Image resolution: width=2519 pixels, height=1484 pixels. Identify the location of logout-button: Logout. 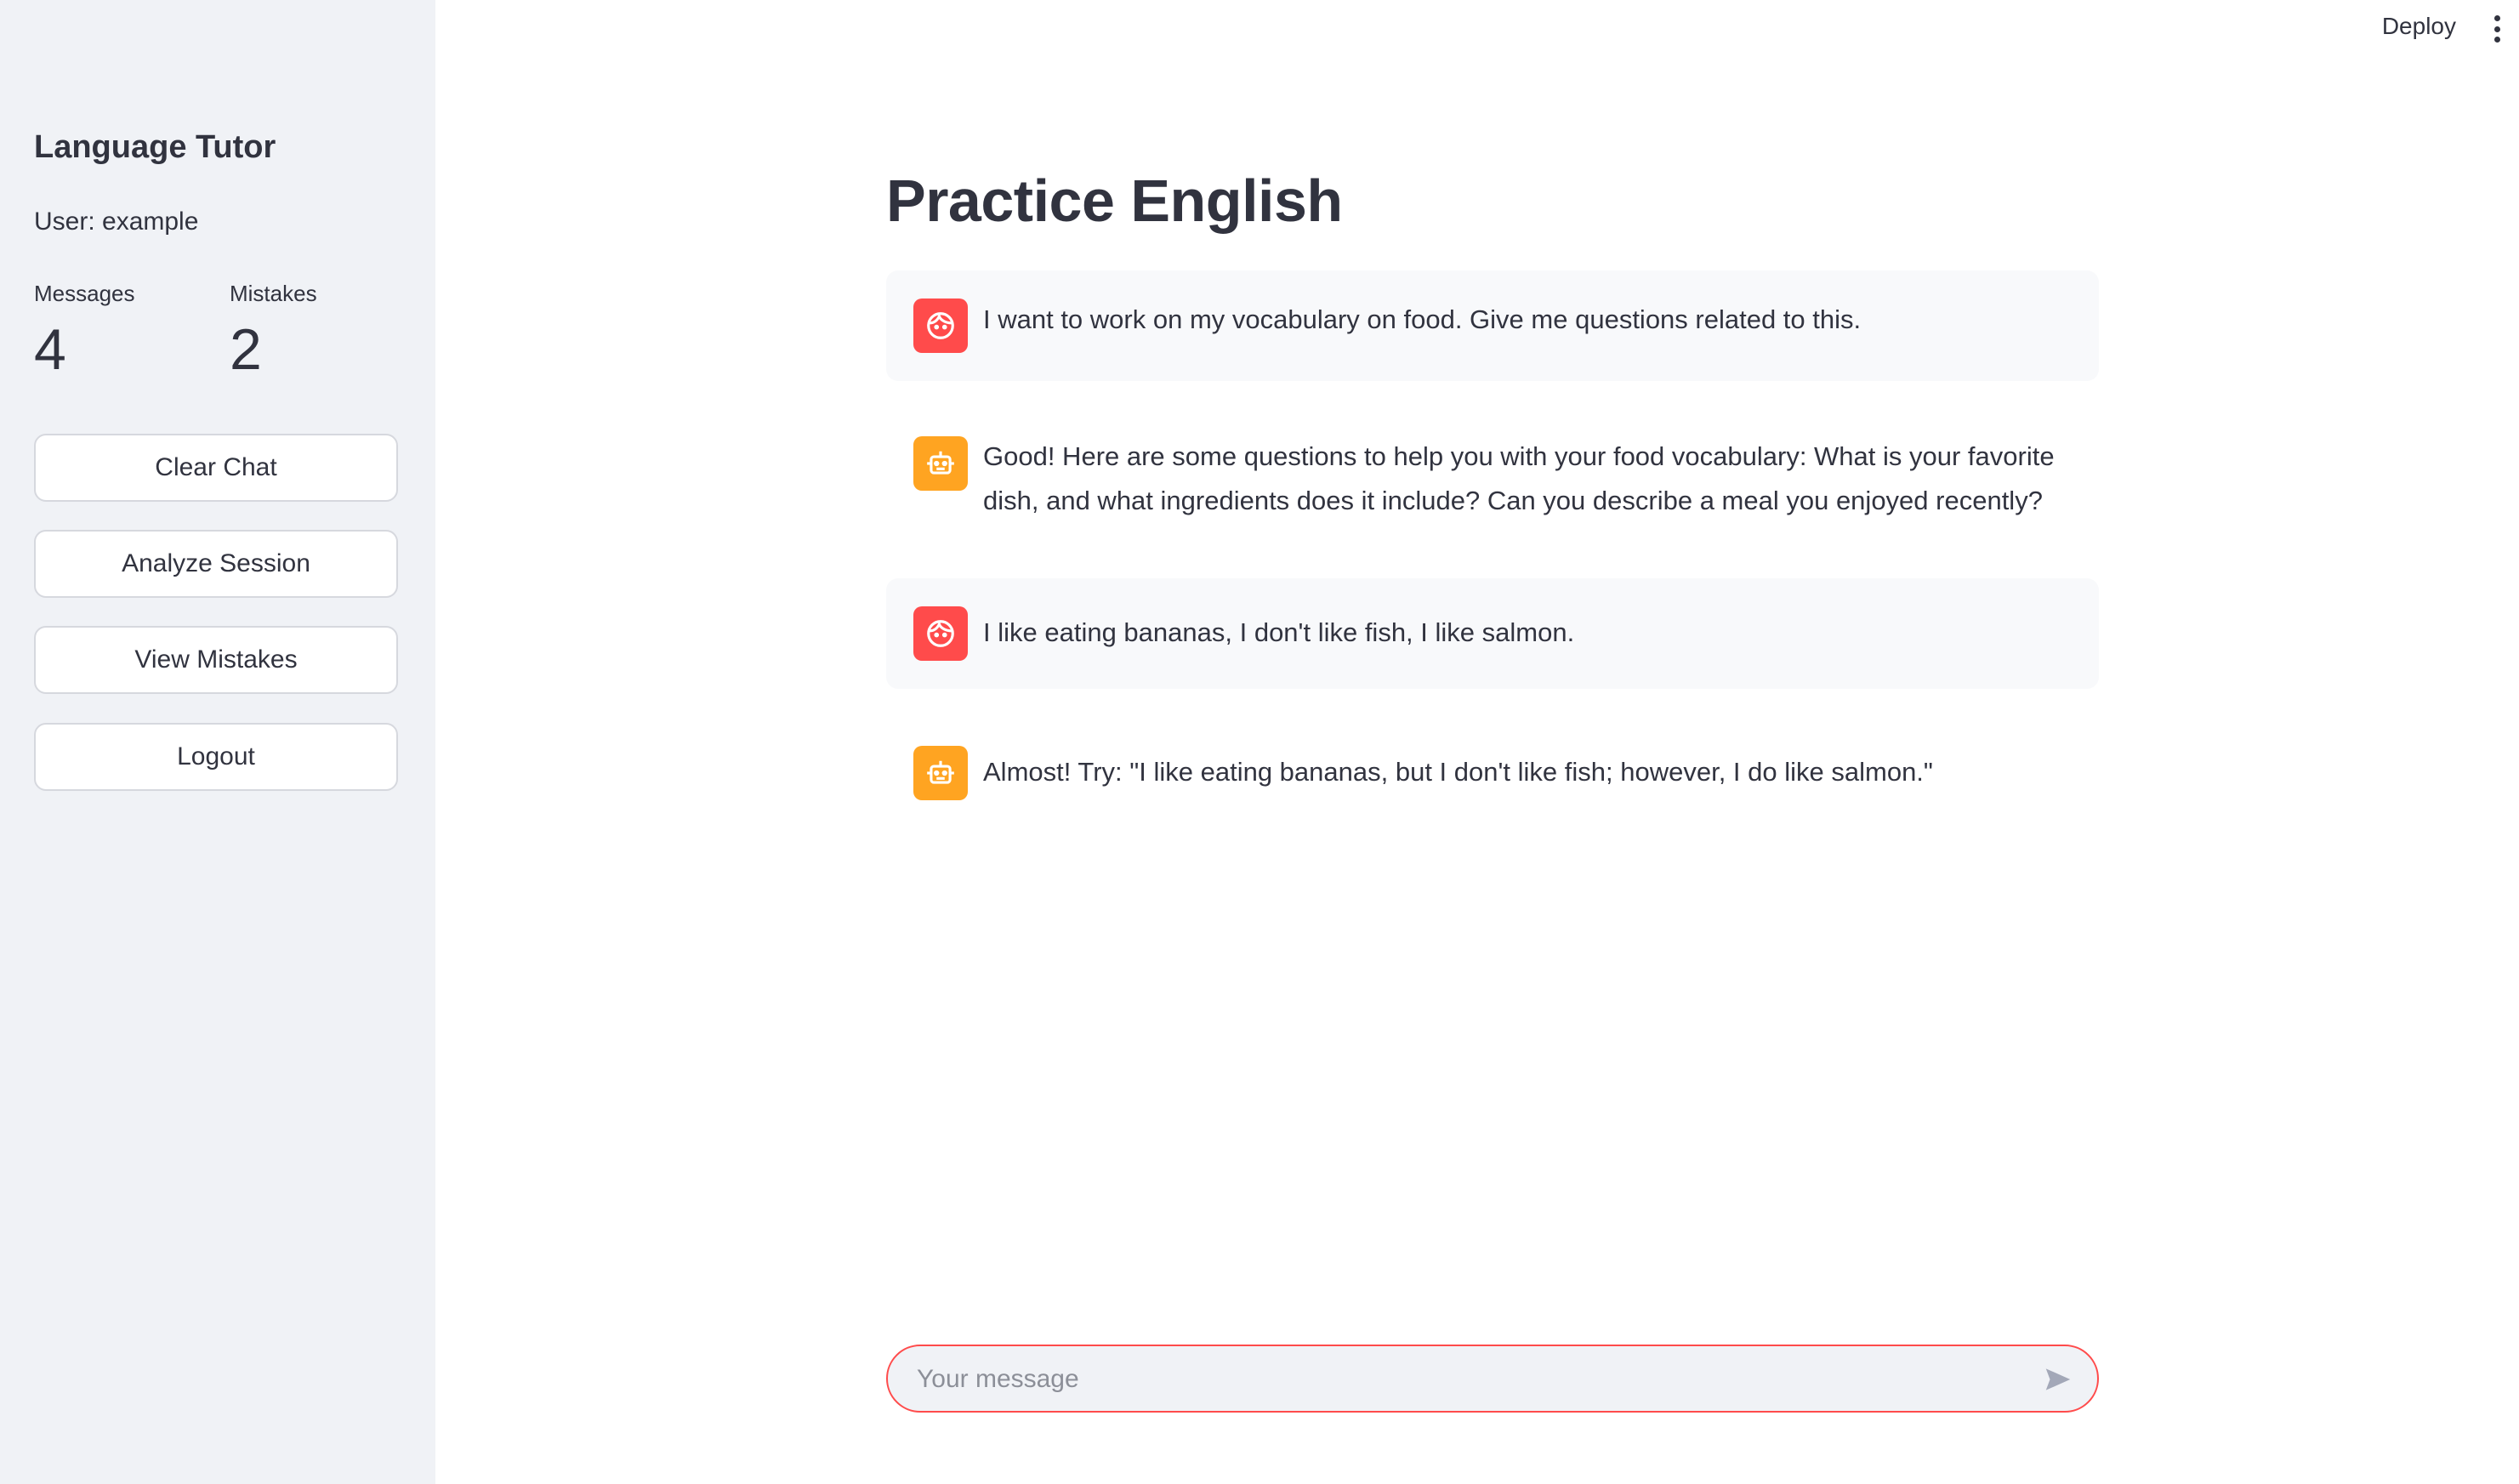
(216, 757).